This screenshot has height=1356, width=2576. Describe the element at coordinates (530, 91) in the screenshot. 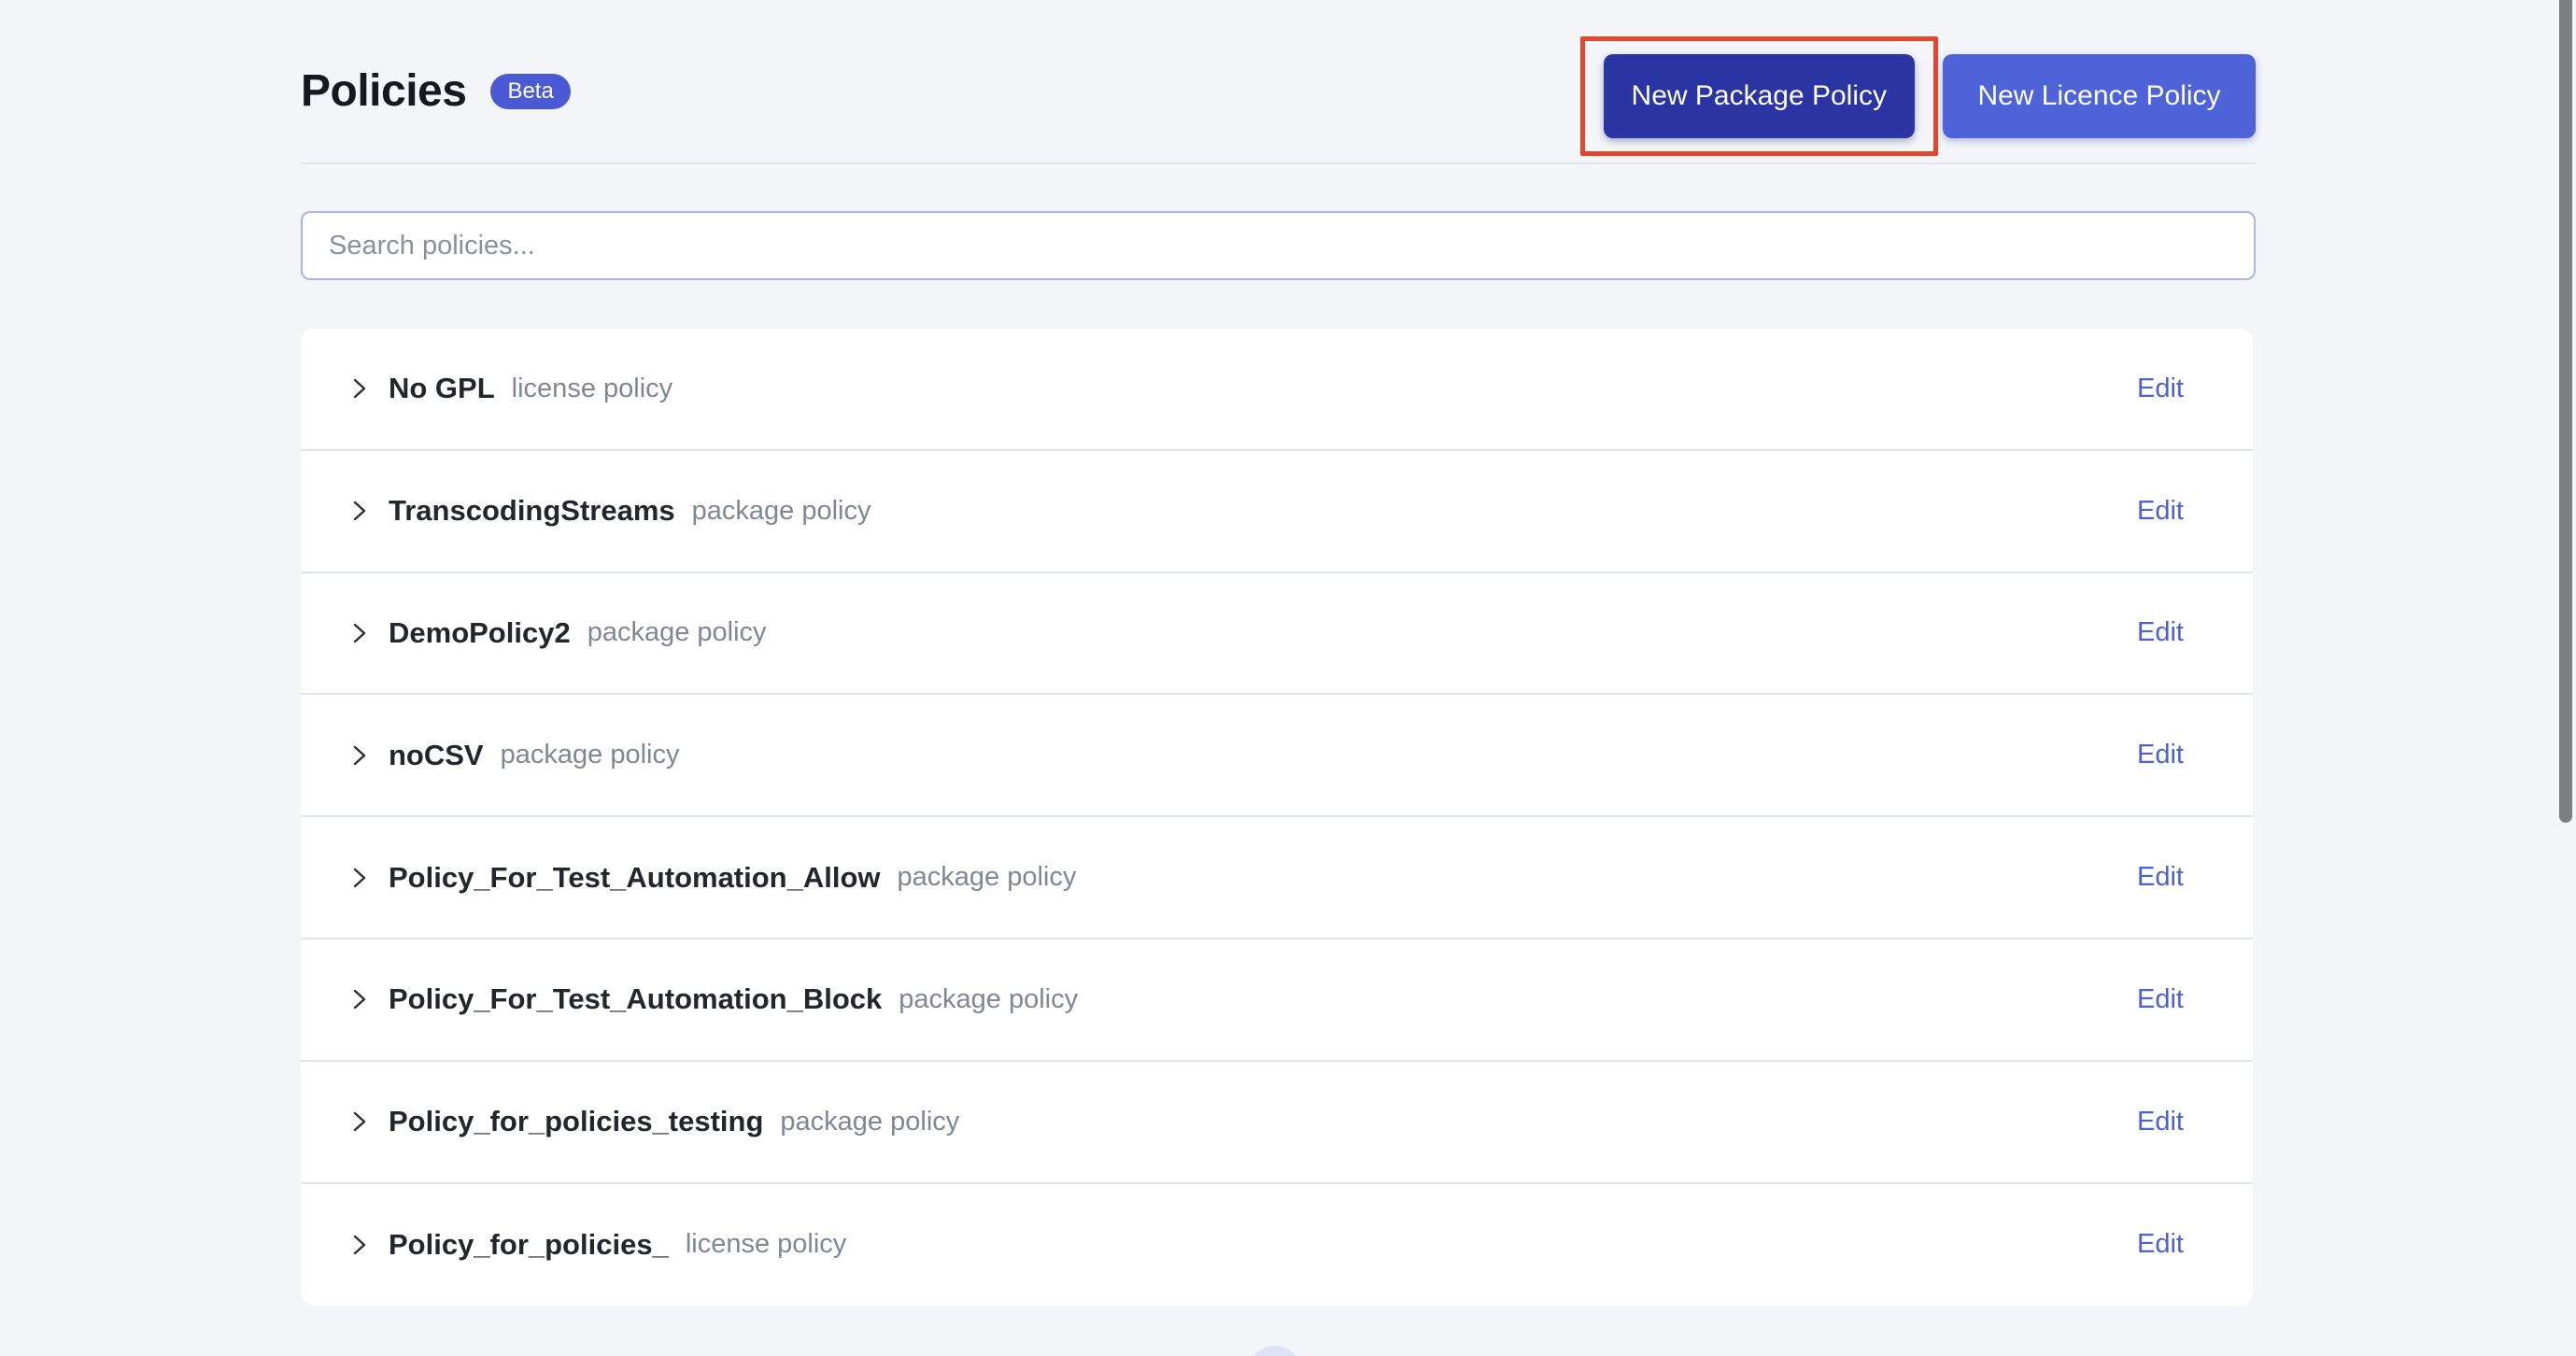

I see `beta-badge: Beta` at that location.